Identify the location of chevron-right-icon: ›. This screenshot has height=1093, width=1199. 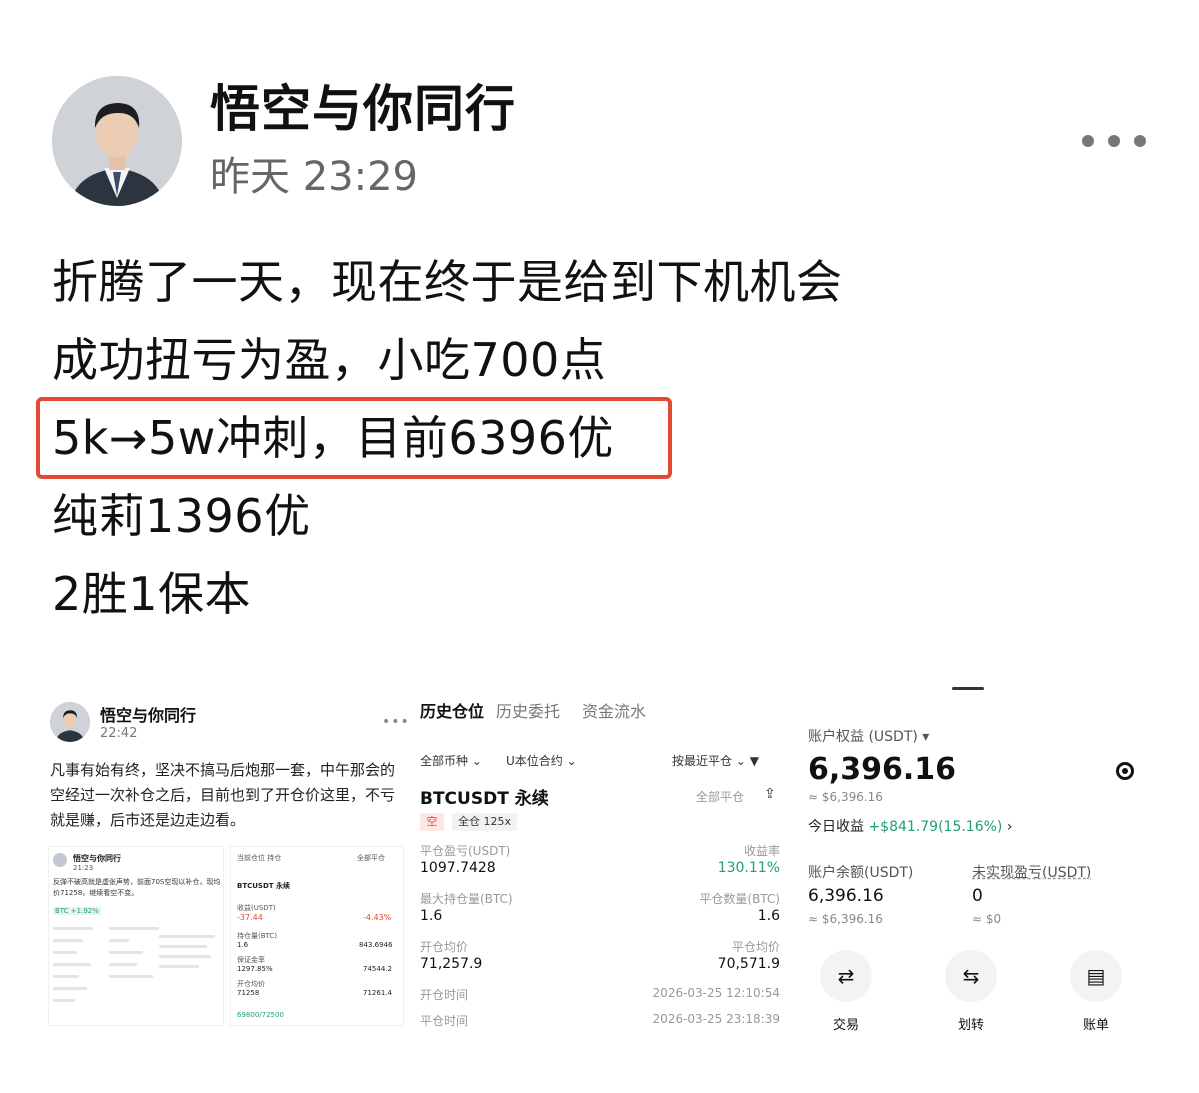
(1009, 827).